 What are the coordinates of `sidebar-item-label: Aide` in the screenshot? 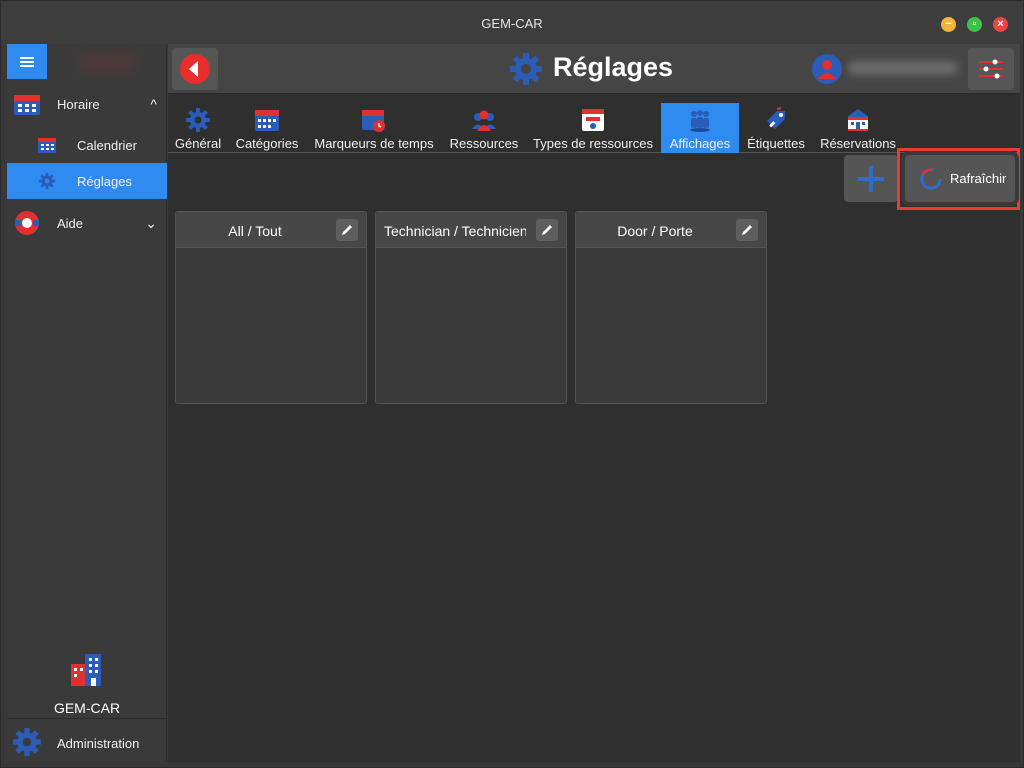 It's located at (70, 223).